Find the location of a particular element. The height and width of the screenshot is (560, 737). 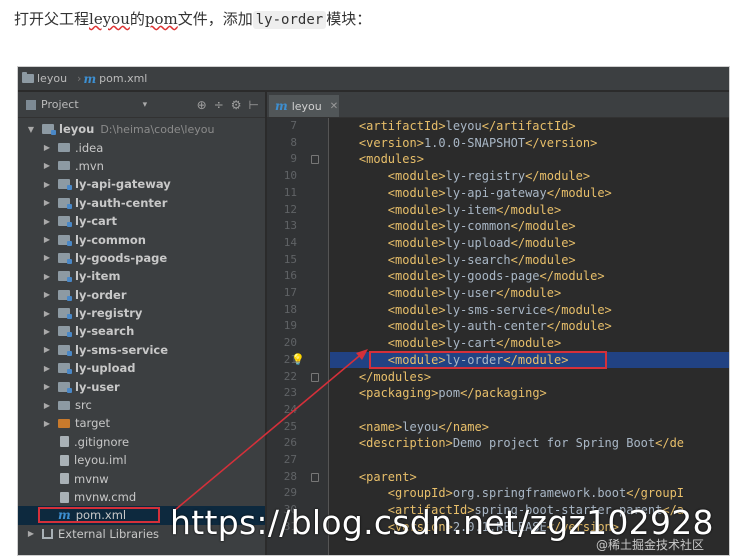

tree-item-ly-common: ▶ ly-common is located at coordinates (141, 239).